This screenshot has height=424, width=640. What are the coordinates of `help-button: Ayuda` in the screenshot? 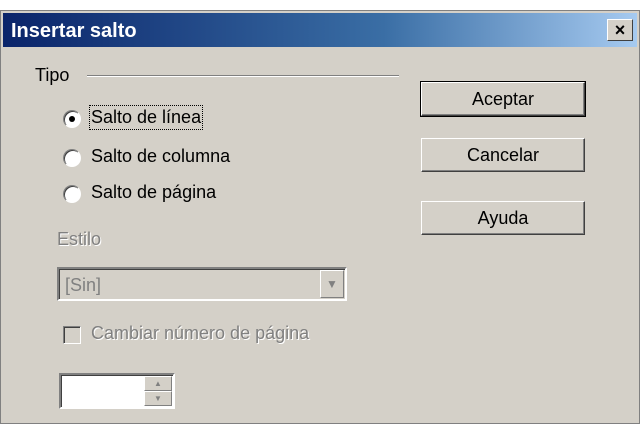 It's located at (503, 218).